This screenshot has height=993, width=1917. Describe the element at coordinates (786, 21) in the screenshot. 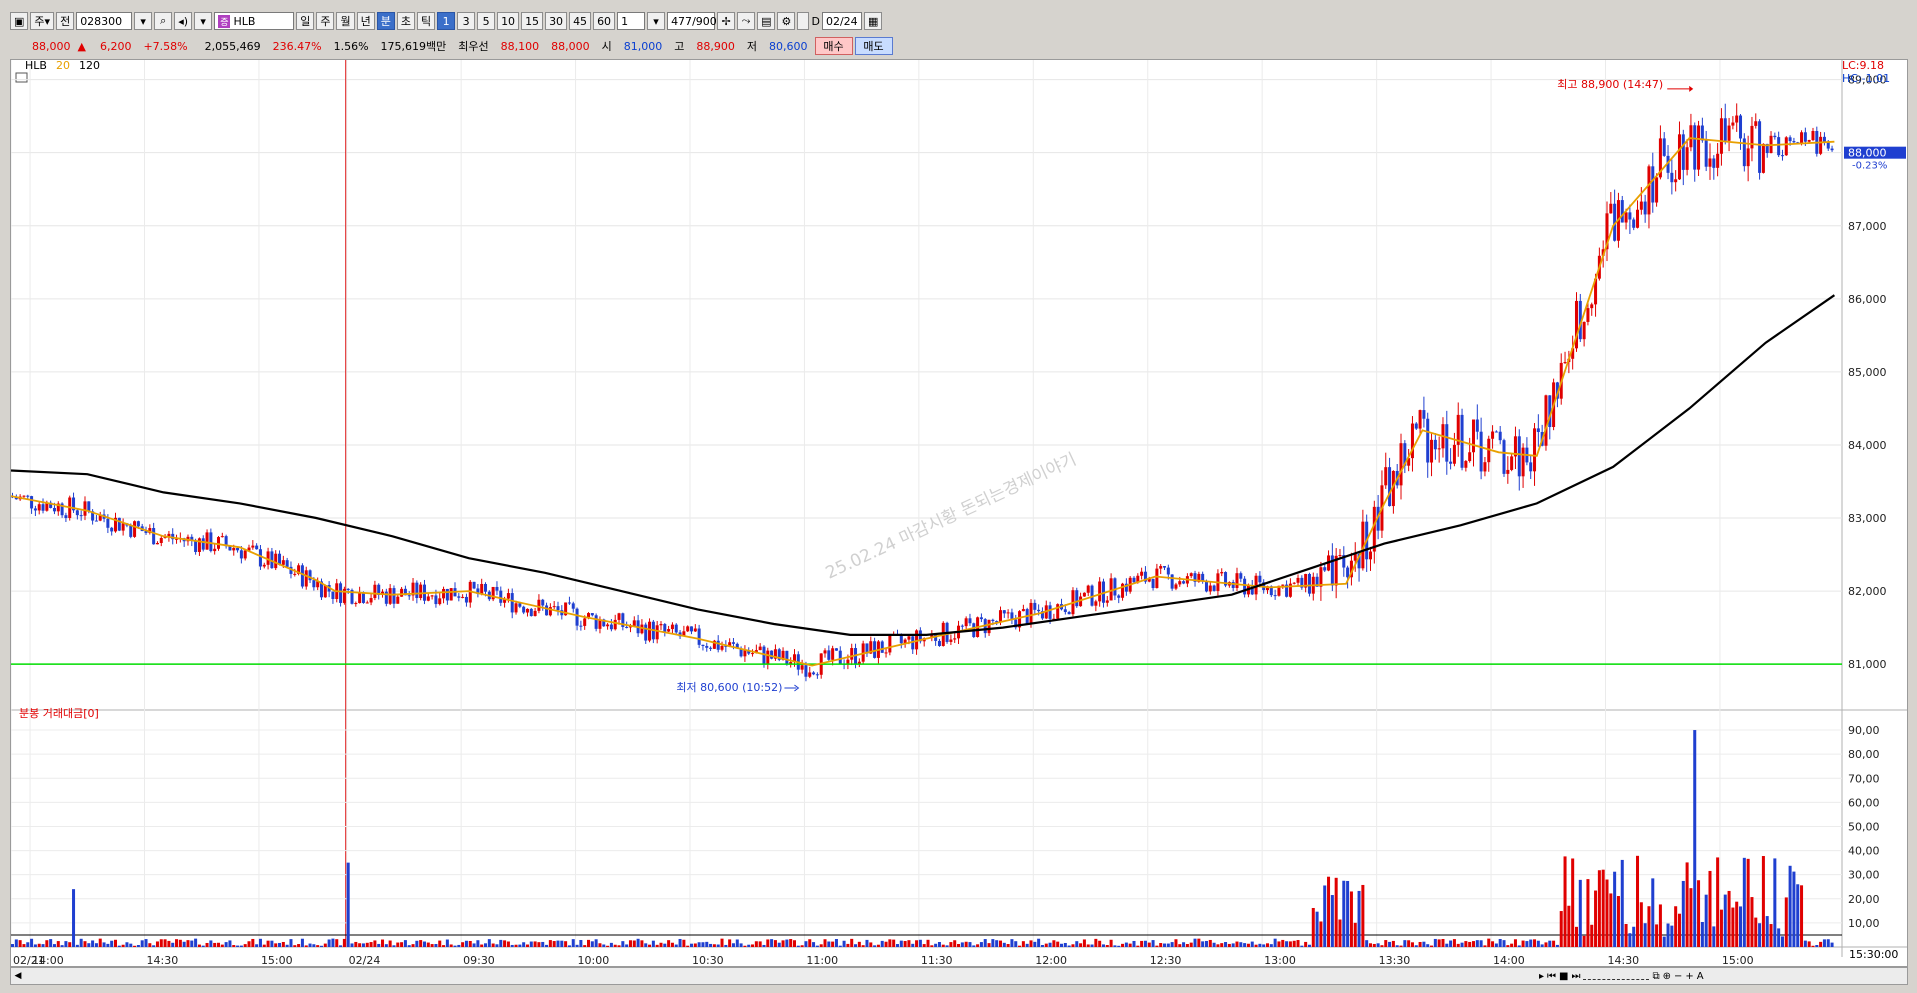

I see `gear-icon: ⚙` at that location.